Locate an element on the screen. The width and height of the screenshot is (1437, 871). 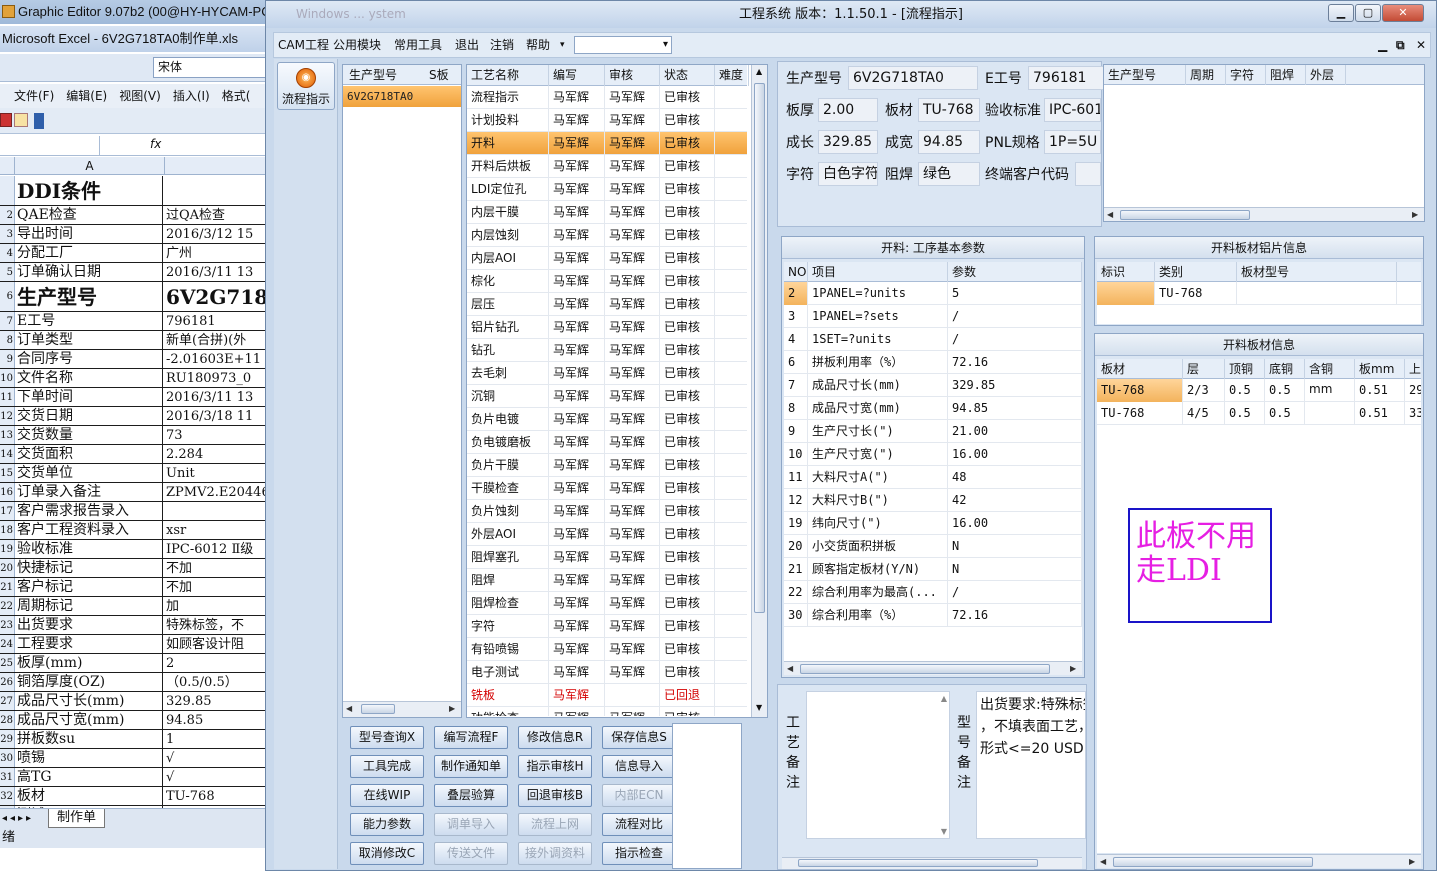
model-list-item-selected: 6V2G718TA0 is located at coordinates (402, 96).